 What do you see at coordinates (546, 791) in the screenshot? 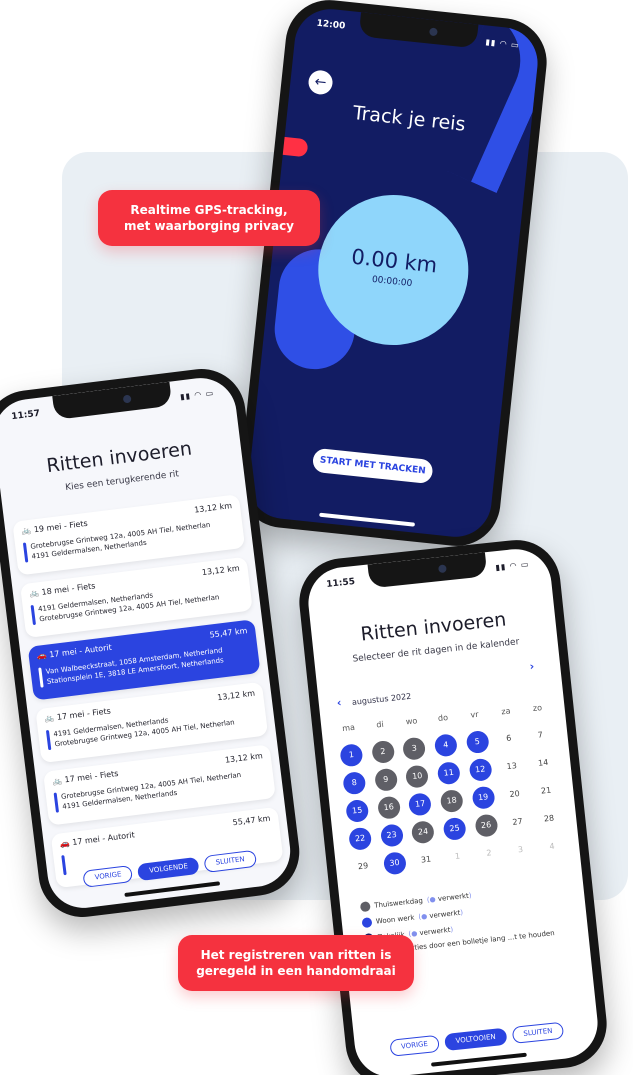
I see `calendar-day: 21` at bounding box center [546, 791].